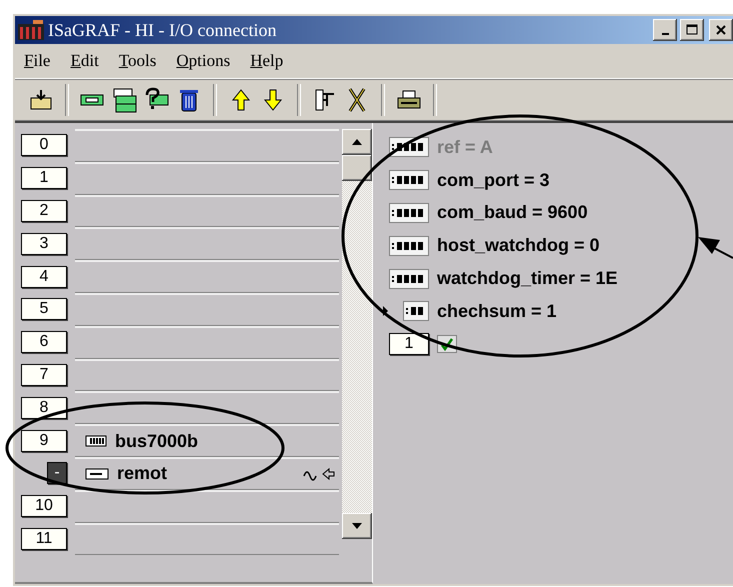 This screenshot has height=587, width=733. I want to click on slot-number: 8, so click(44, 407).